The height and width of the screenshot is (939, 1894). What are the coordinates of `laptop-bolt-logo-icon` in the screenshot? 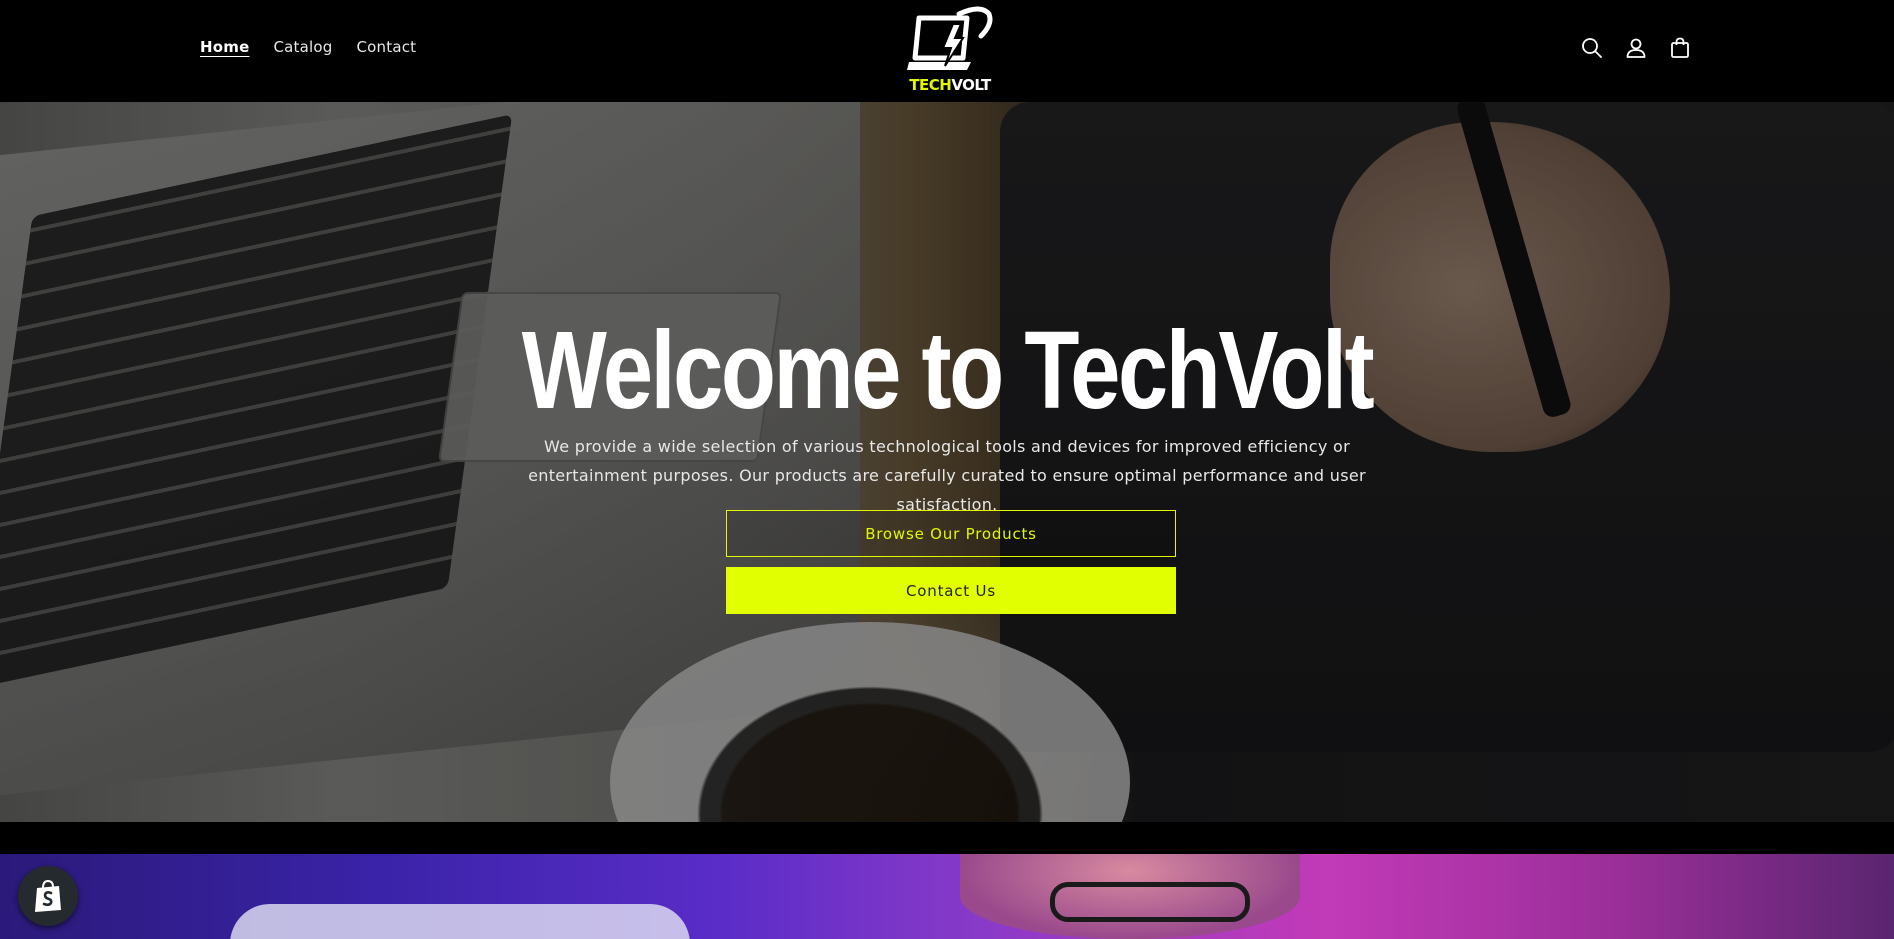 It's located at (950, 38).